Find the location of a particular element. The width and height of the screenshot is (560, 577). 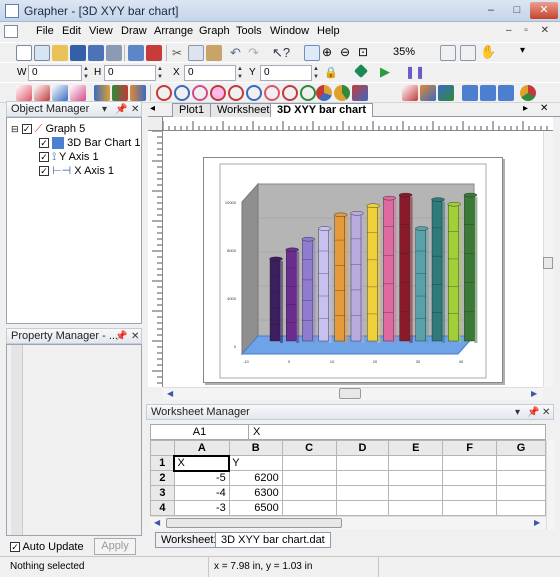

lock-icon: 🔒 is located at coordinates (331, 72).